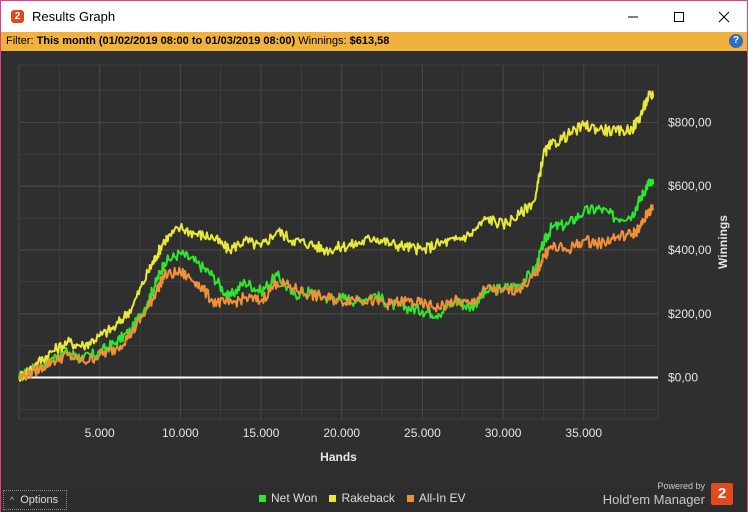 Image resolution: width=748 pixels, height=512 pixels. I want to click on y-tick-label: $200,00, so click(690, 314).